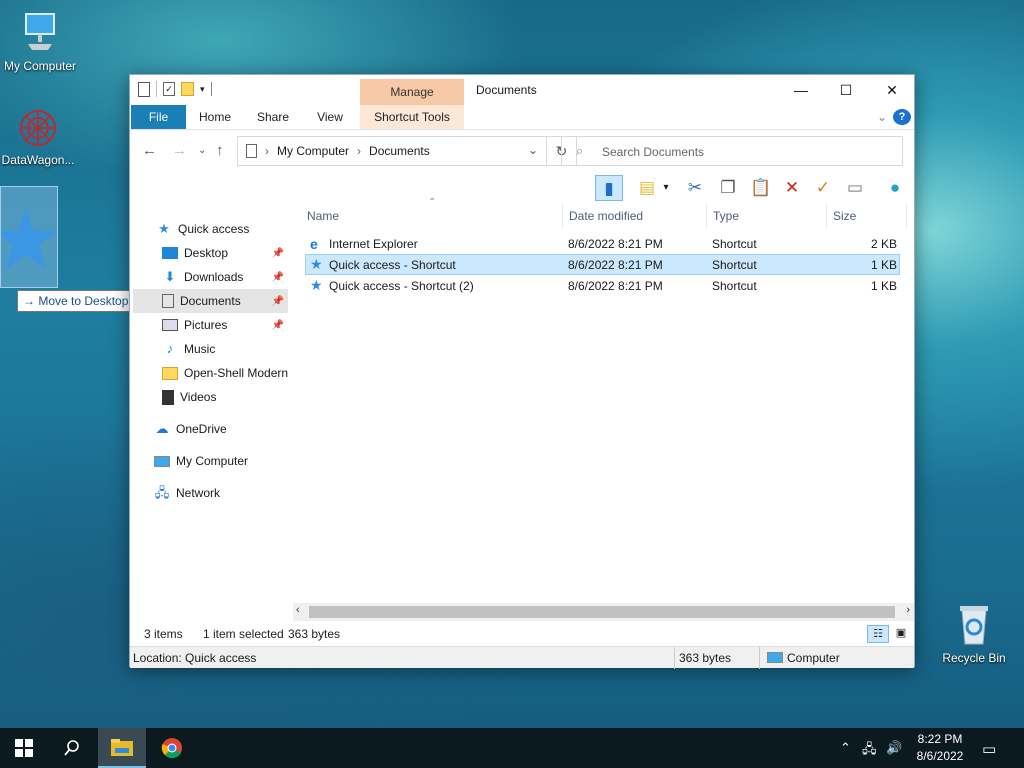  I want to click on checkmark-icon: ✓, so click(169, 89).